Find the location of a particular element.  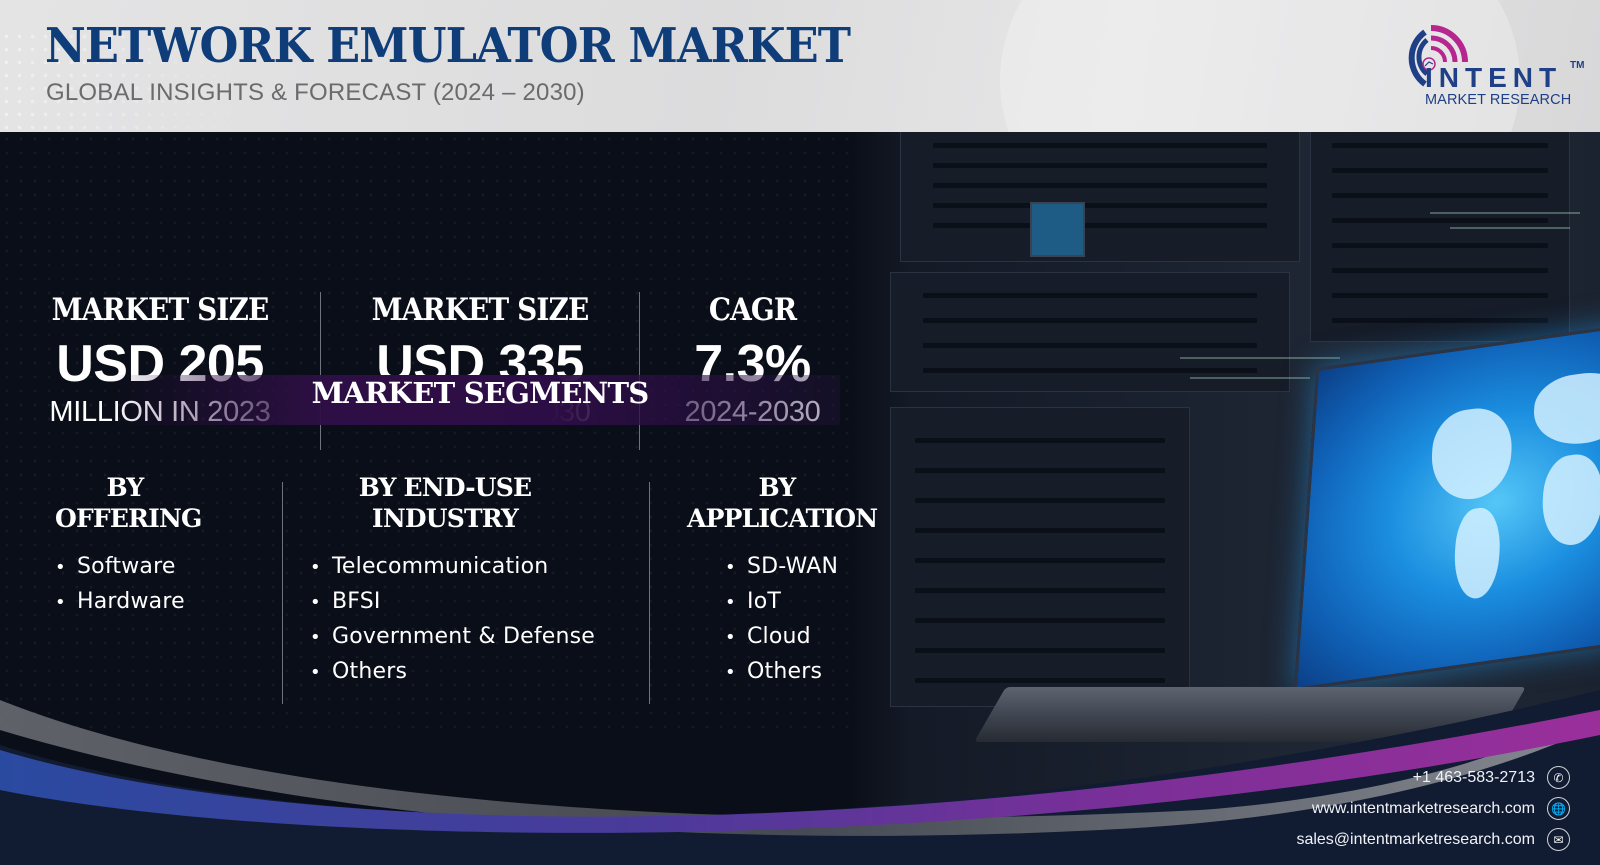

phone-number: +1 463-583-2713 is located at coordinates (1474, 778).